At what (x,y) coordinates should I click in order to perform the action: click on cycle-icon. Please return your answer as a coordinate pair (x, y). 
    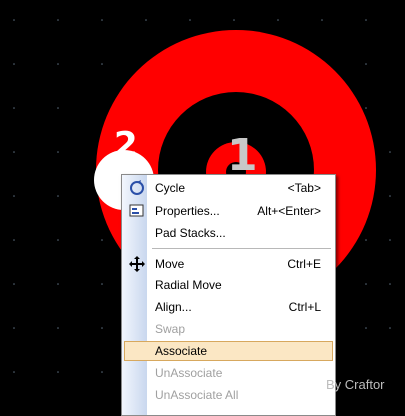
    Looking at the image, I should click on (137, 188).